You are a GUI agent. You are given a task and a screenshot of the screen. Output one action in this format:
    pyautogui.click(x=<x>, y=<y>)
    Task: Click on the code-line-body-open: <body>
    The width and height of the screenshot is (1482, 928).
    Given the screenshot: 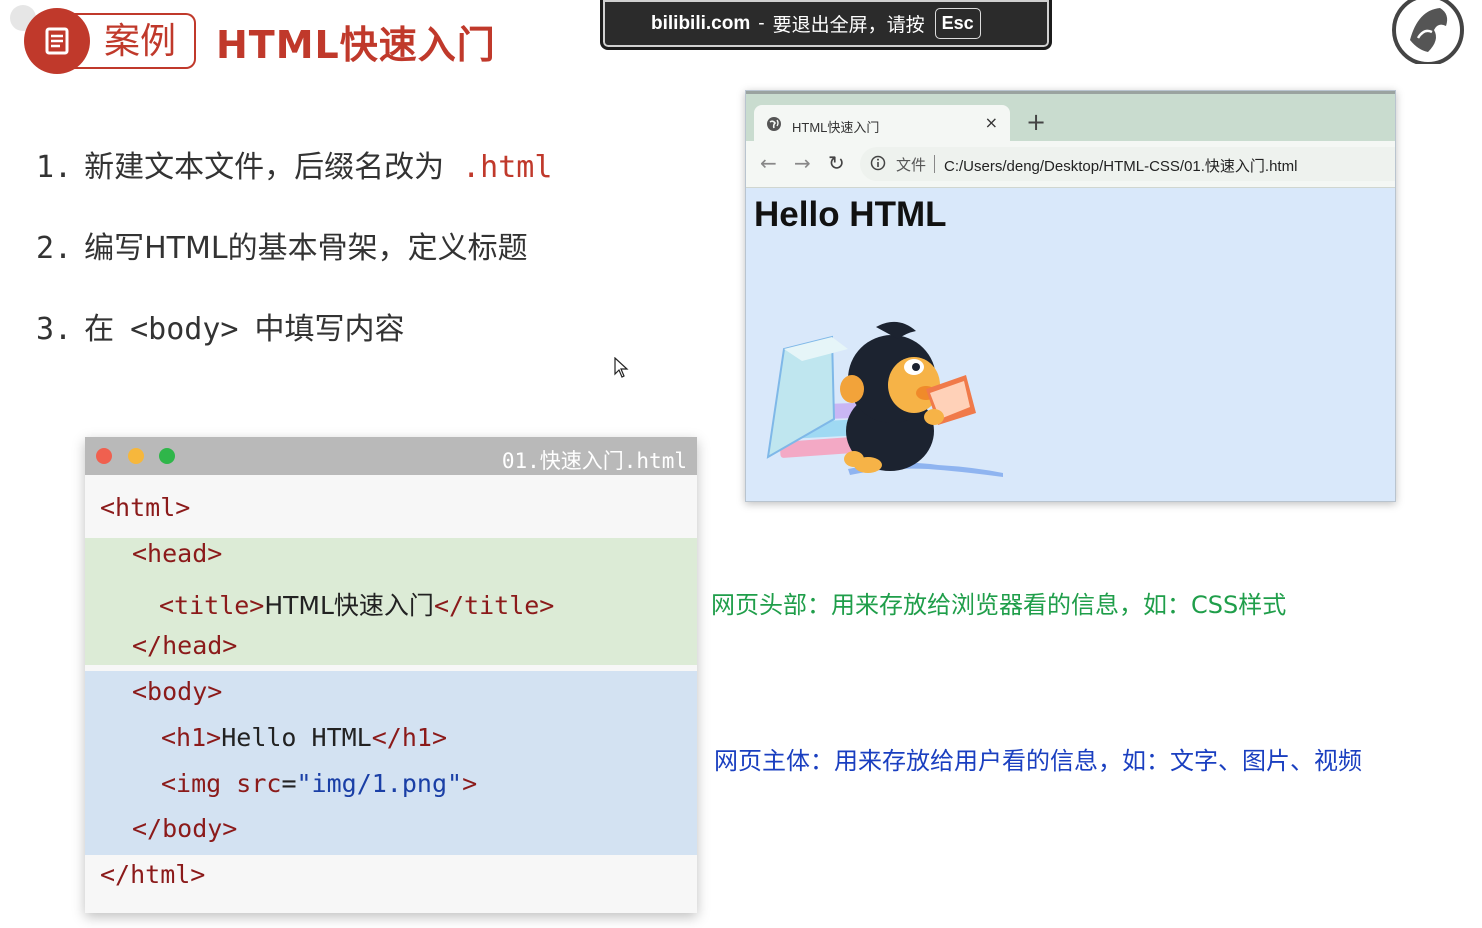 What is the action you would take?
    pyautogui.click(x=177, y=691)
    